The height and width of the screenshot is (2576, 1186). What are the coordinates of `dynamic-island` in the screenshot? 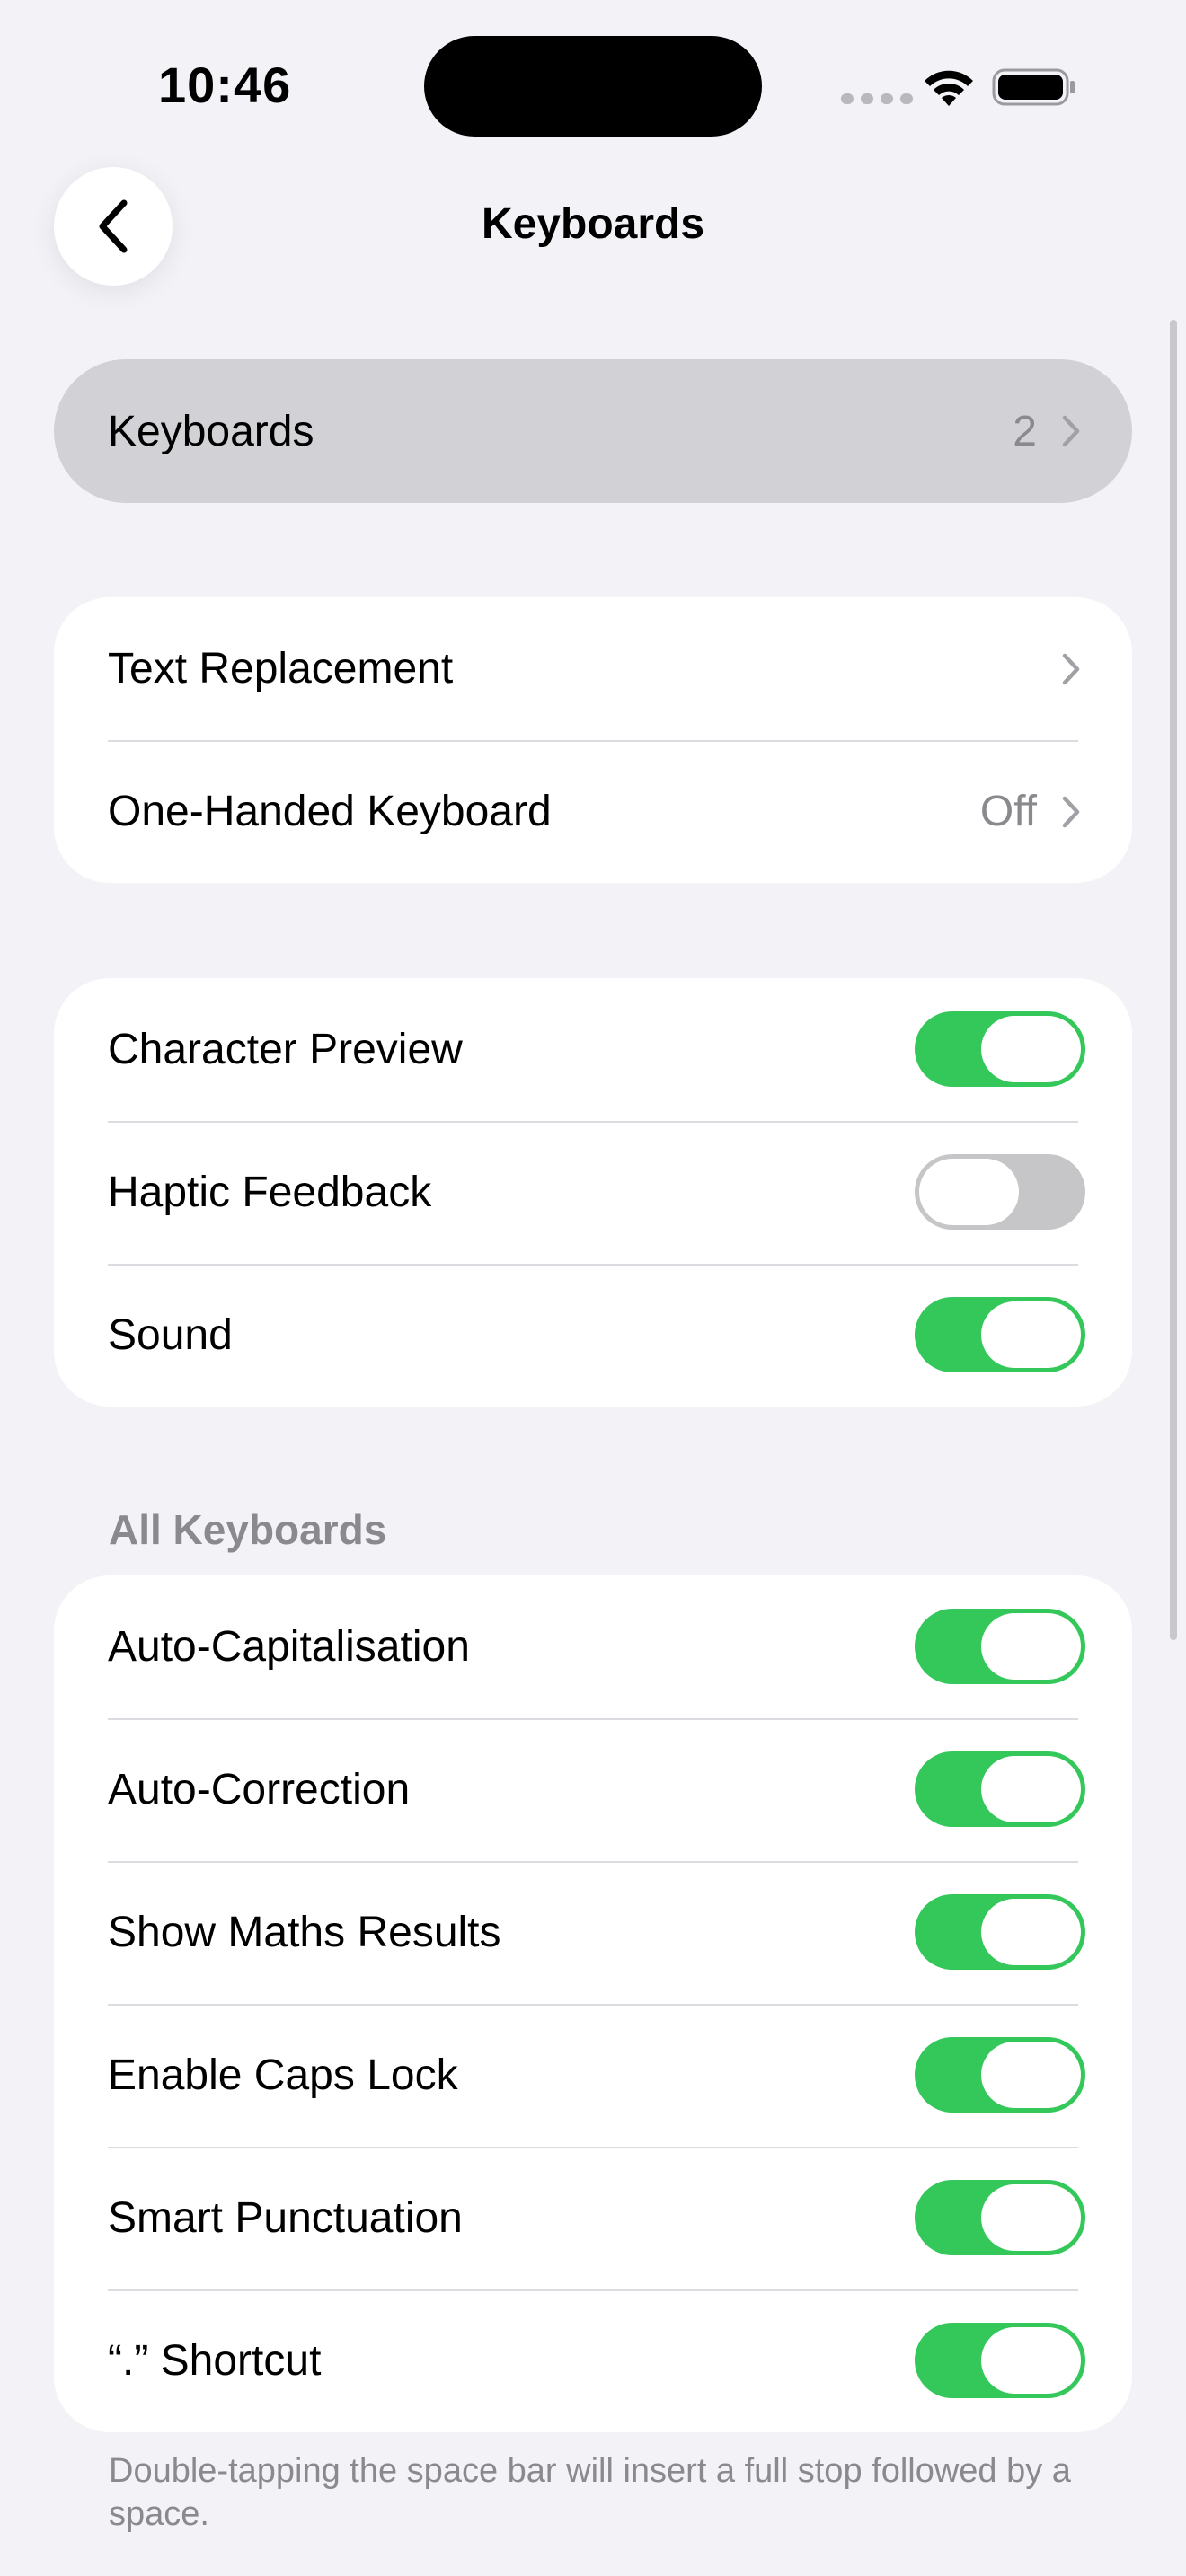 It's located at (593, 86).